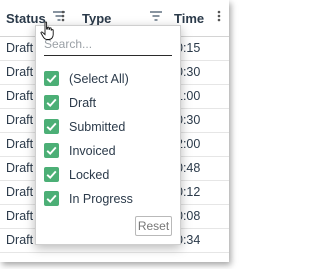  Describe the element at coordinates (153, 226) in the screenshot. I see `reset-button: Reset` at that location.